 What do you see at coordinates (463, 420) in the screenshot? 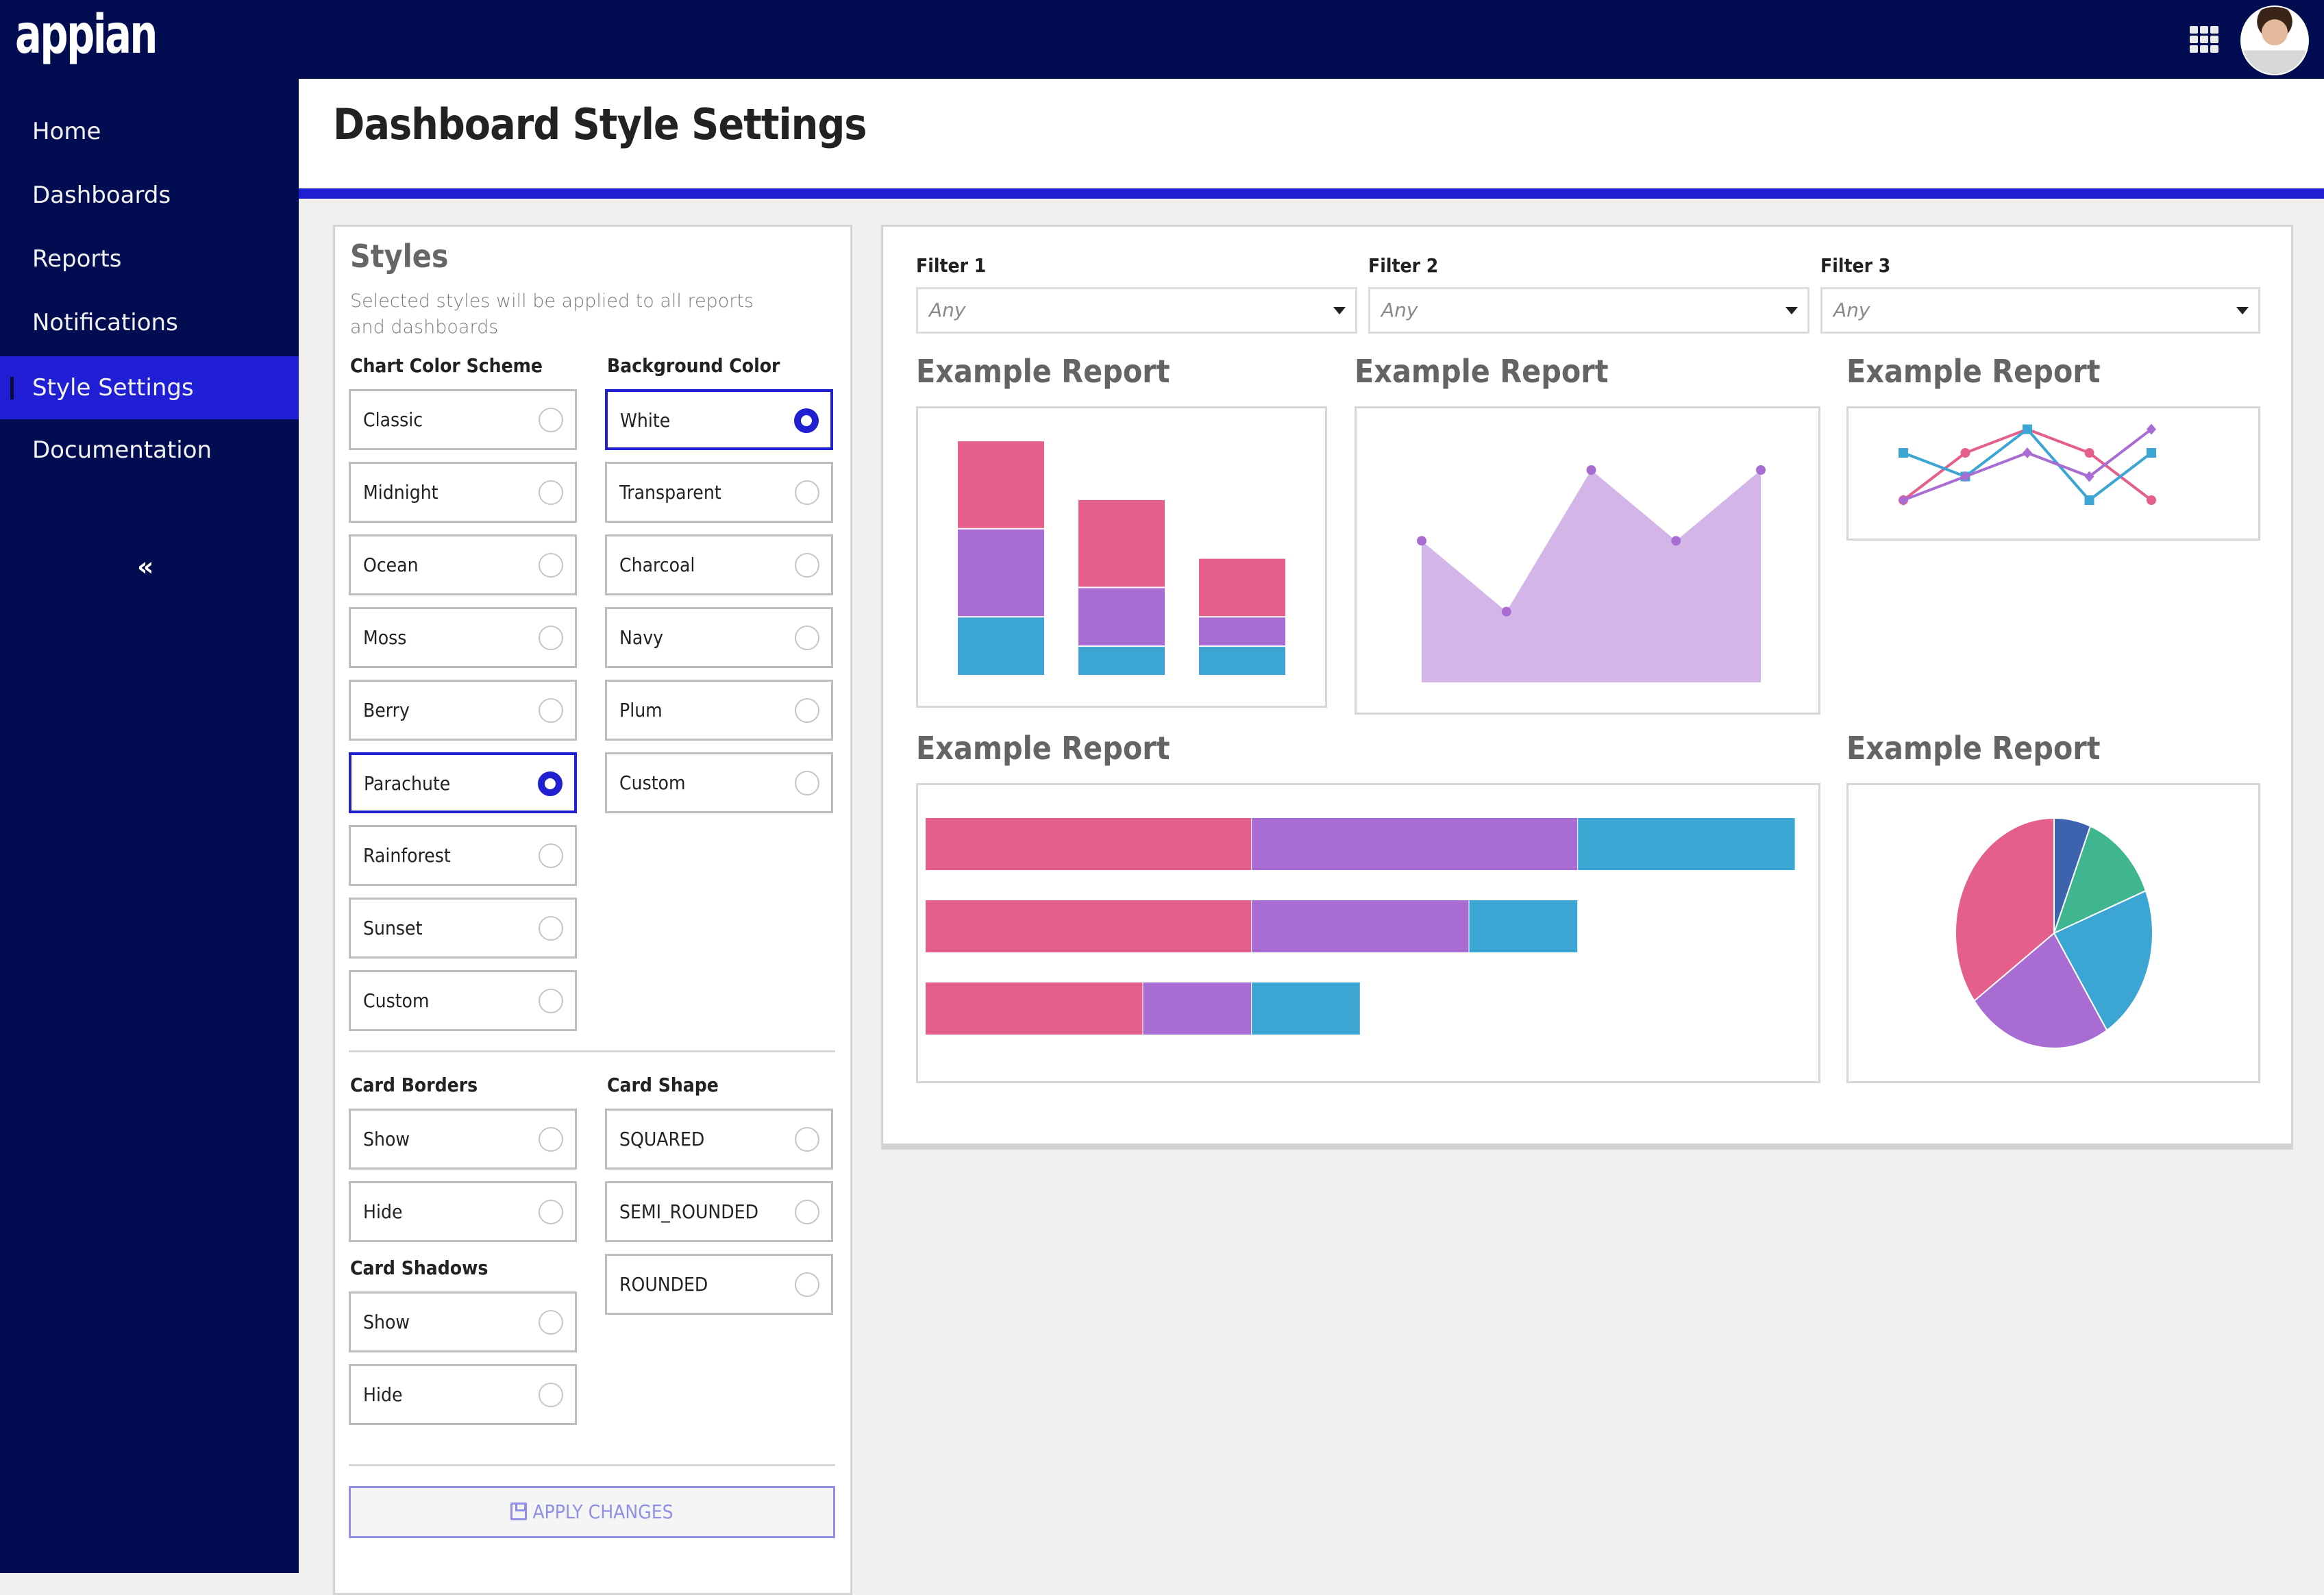
I see `chart-color-scheme-option-classic: Classic` at bounding box center [463, 420].